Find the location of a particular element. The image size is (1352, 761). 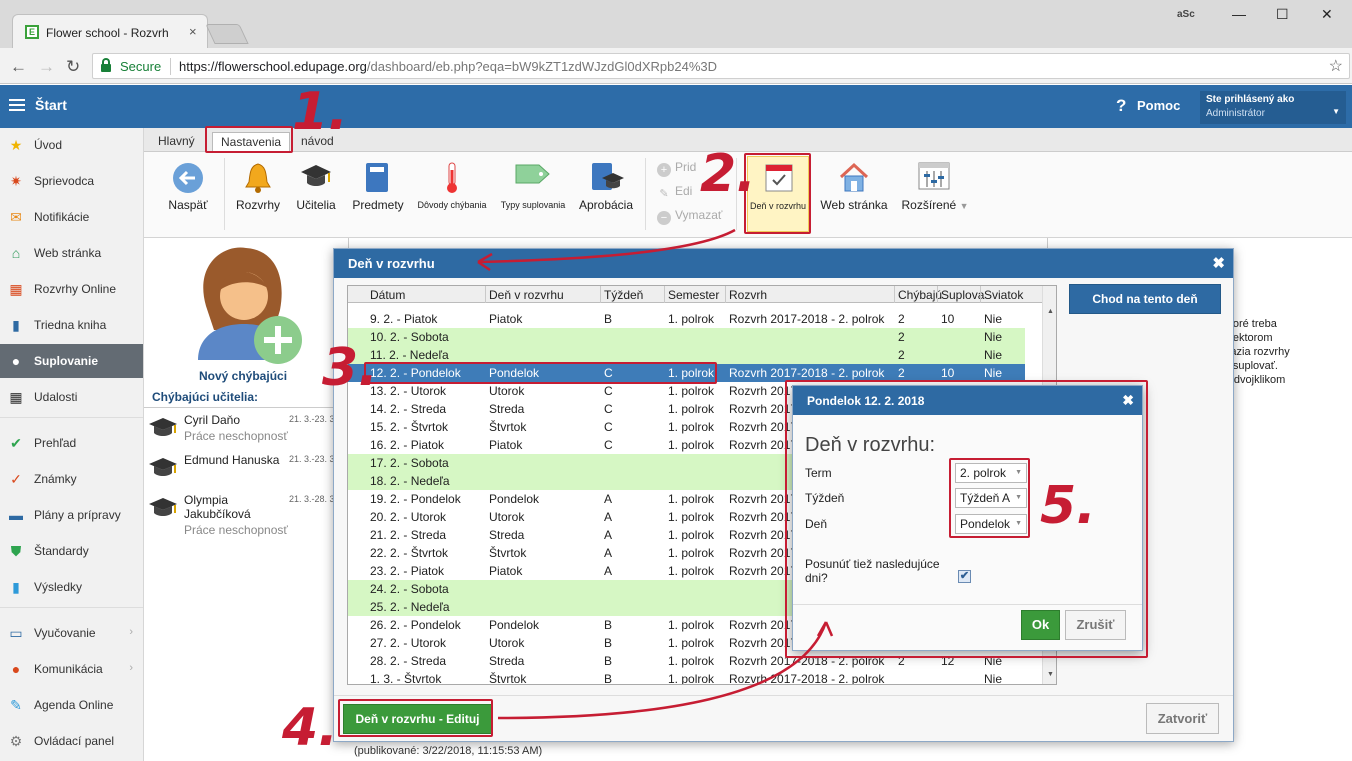

tab-settings: Nastavenia is located at coordinates (251, 142).